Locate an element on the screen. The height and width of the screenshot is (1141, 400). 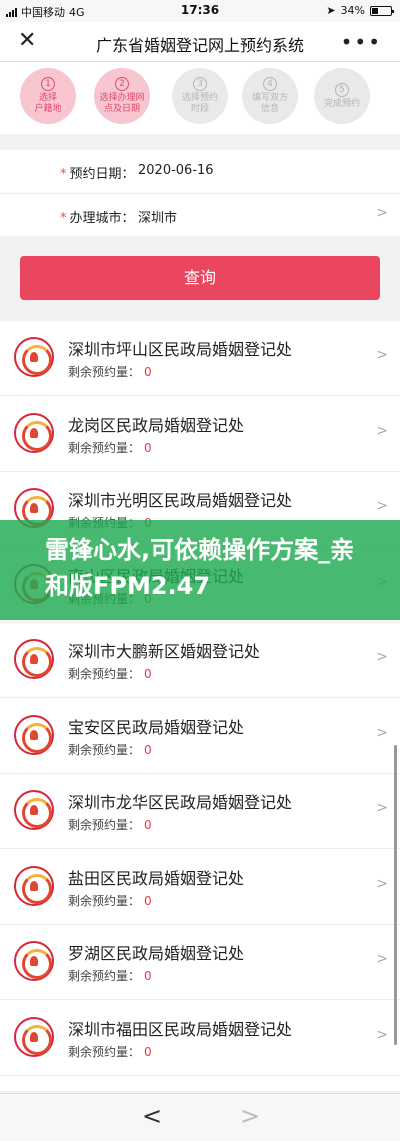
step-label-line1: 完成预约 is located at coordinates (341, 103).